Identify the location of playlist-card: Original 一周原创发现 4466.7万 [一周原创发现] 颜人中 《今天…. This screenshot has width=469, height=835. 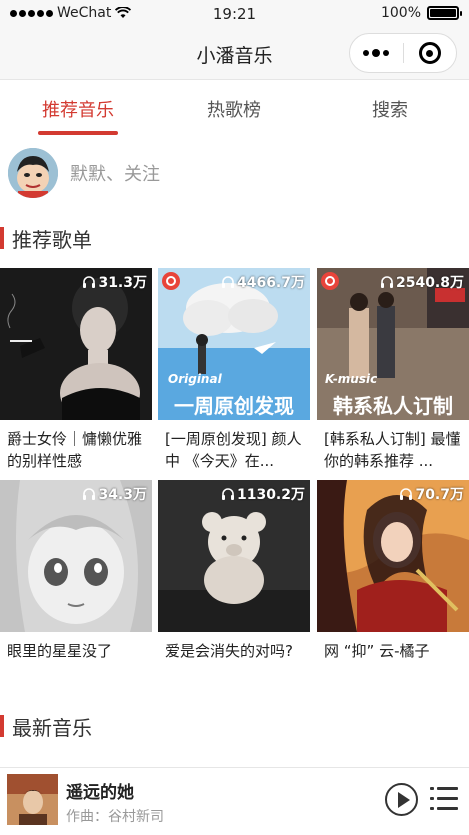
(234, 370).